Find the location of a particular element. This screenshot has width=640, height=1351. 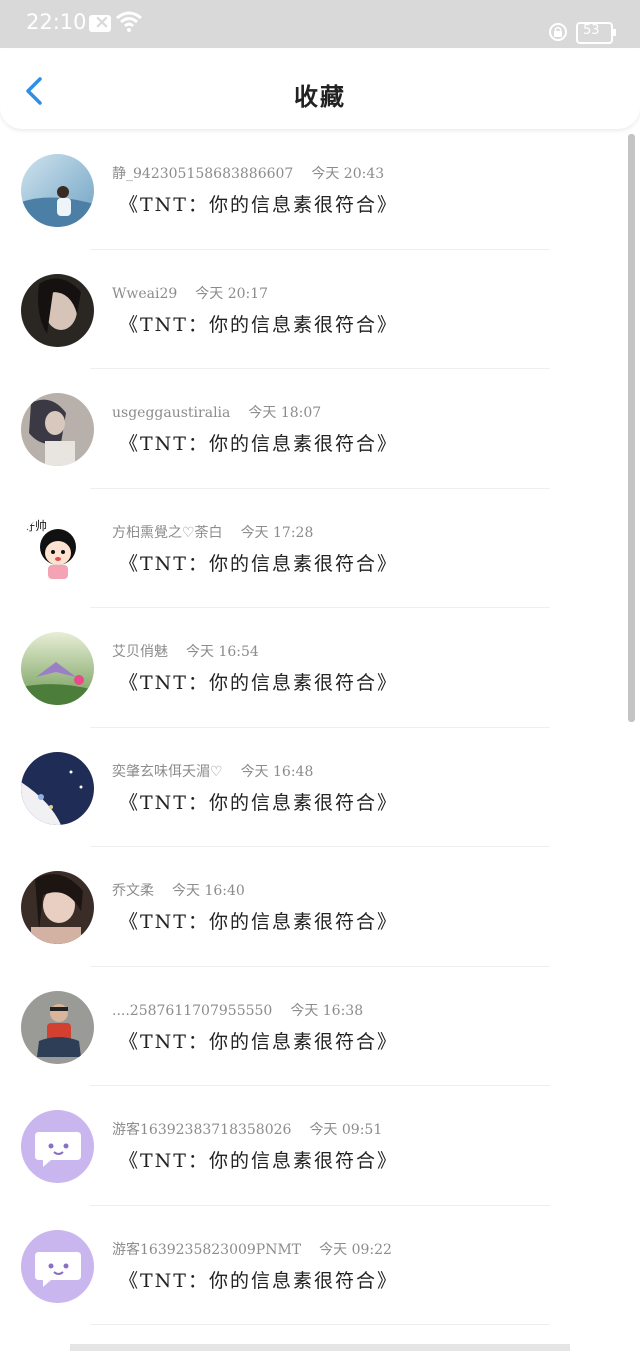

item-meta: 游客1639235823009PNMT 今天 09:22 is located at coordinates (252, 1249).